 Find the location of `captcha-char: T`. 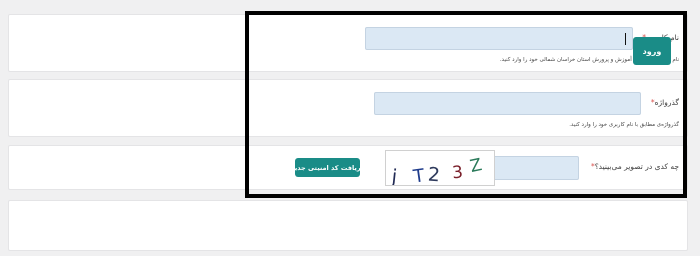

captcha-char: T is located at coordinates (419, 175).